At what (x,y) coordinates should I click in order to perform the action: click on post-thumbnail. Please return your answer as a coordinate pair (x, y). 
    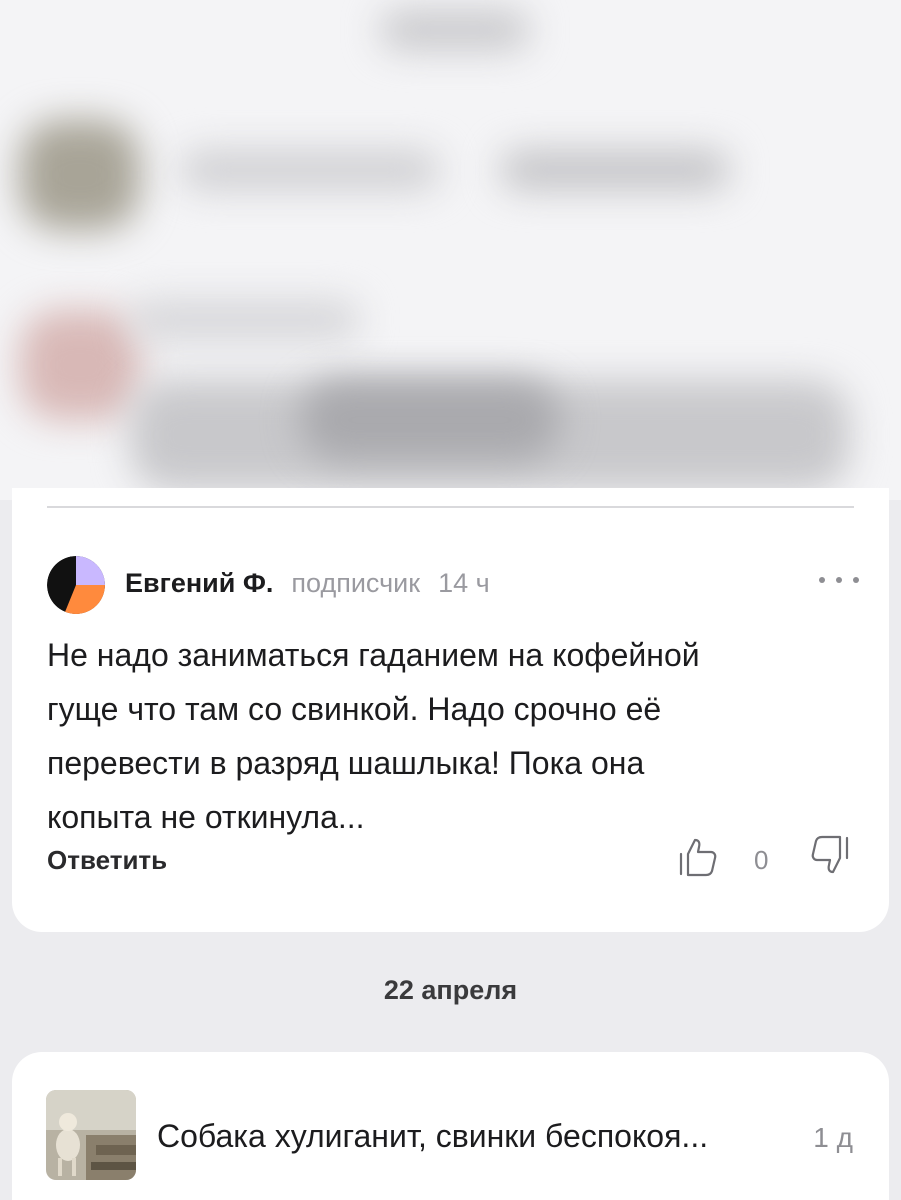
    Looking at the image, I should click on (91, 1135).